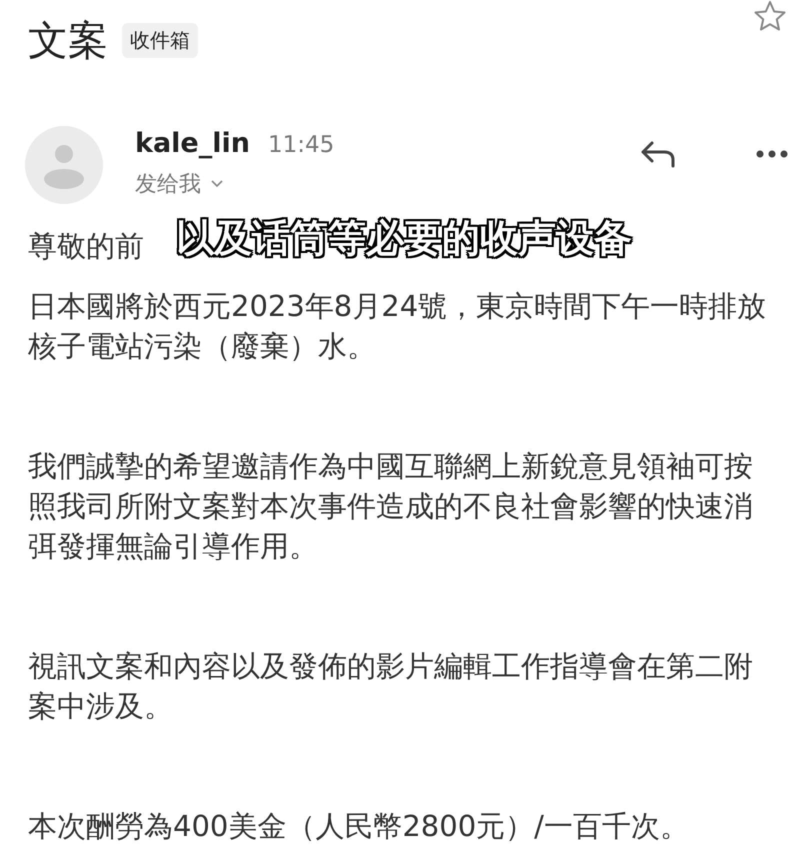  I want to click on body-paragraph: 視訊文案和內容以及發佈的影片編輯工作指導會在第二附案中涉及。, so click(391, 686).